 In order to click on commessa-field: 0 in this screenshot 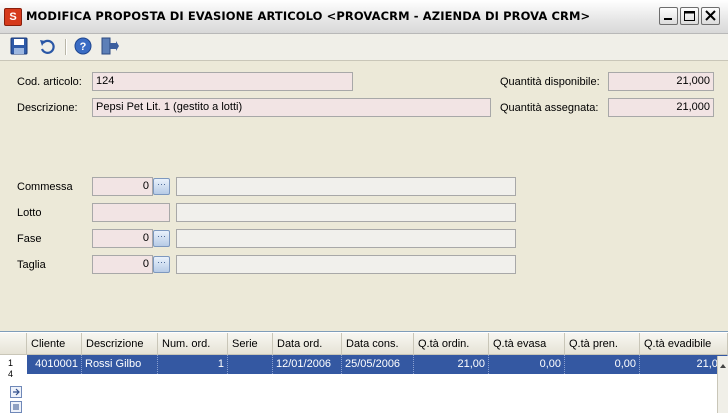, I will do `click(122, 186)`.